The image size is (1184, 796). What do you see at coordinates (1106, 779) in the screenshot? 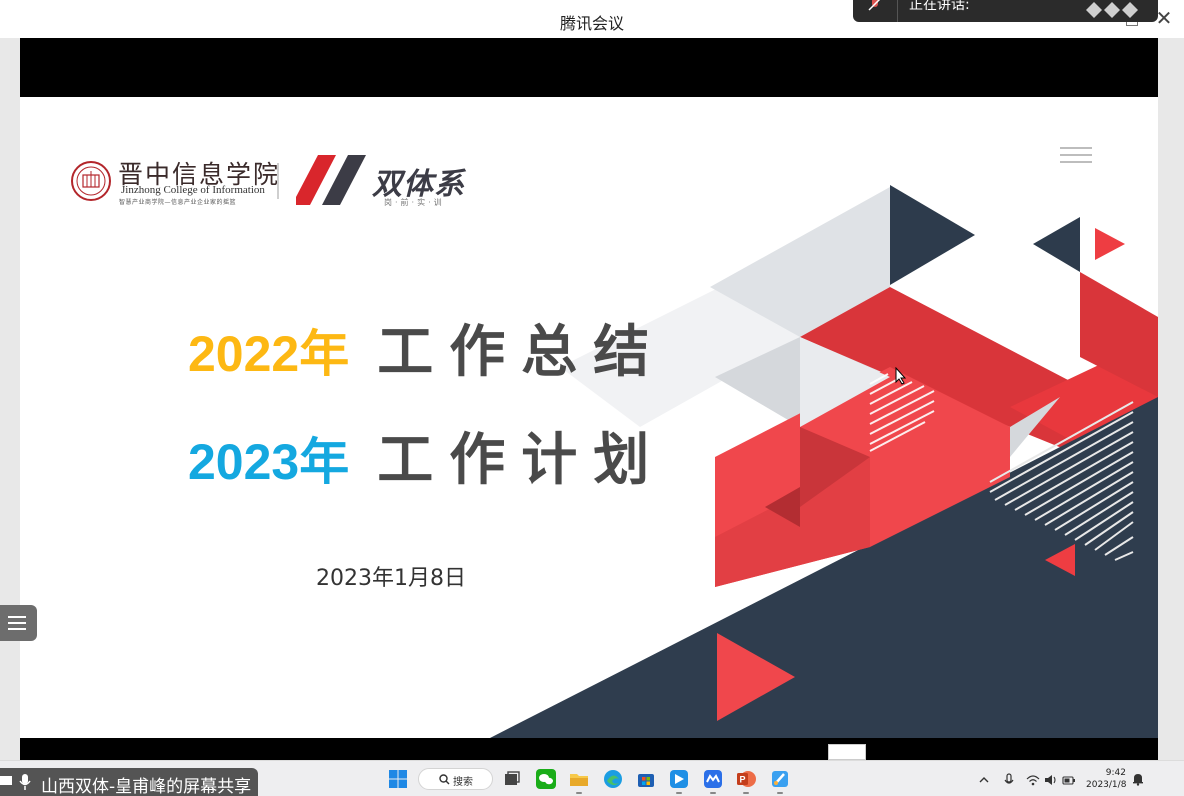
I see `taskbar-clock: 9:42 2023/1/8` at bounding box center [1106, 779].